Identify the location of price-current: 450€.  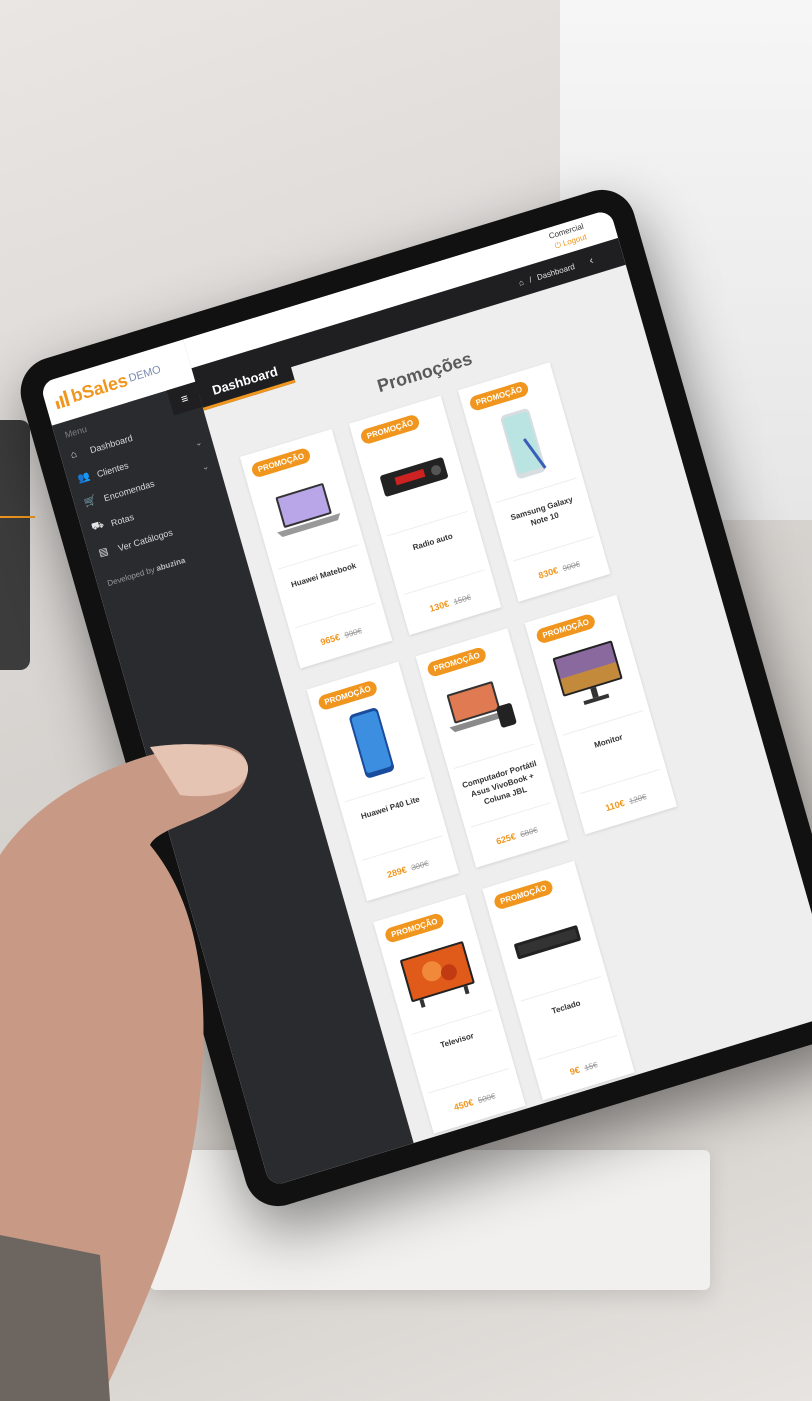
(463, 1105).